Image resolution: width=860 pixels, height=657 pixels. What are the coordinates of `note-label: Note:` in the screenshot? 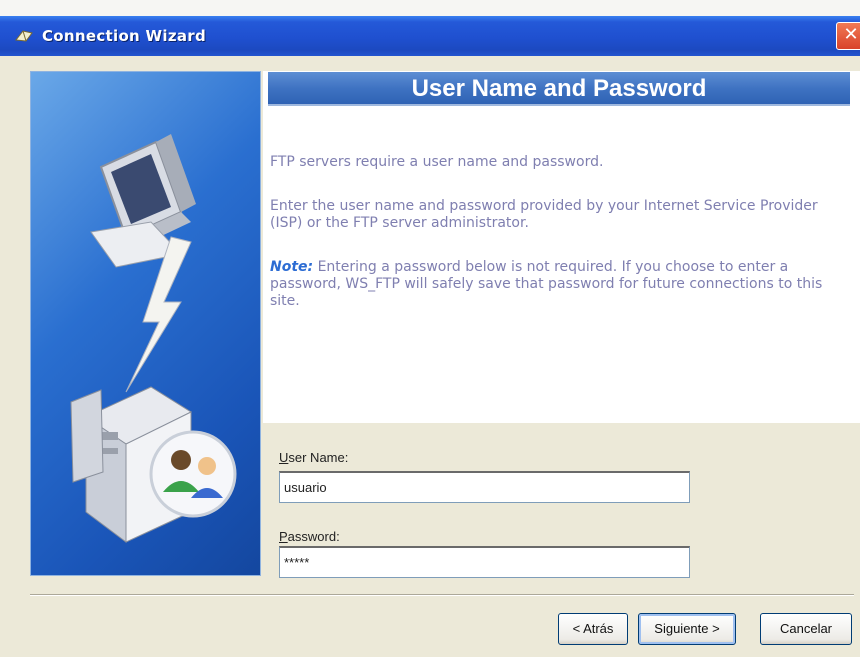 It's located at (292, 267).